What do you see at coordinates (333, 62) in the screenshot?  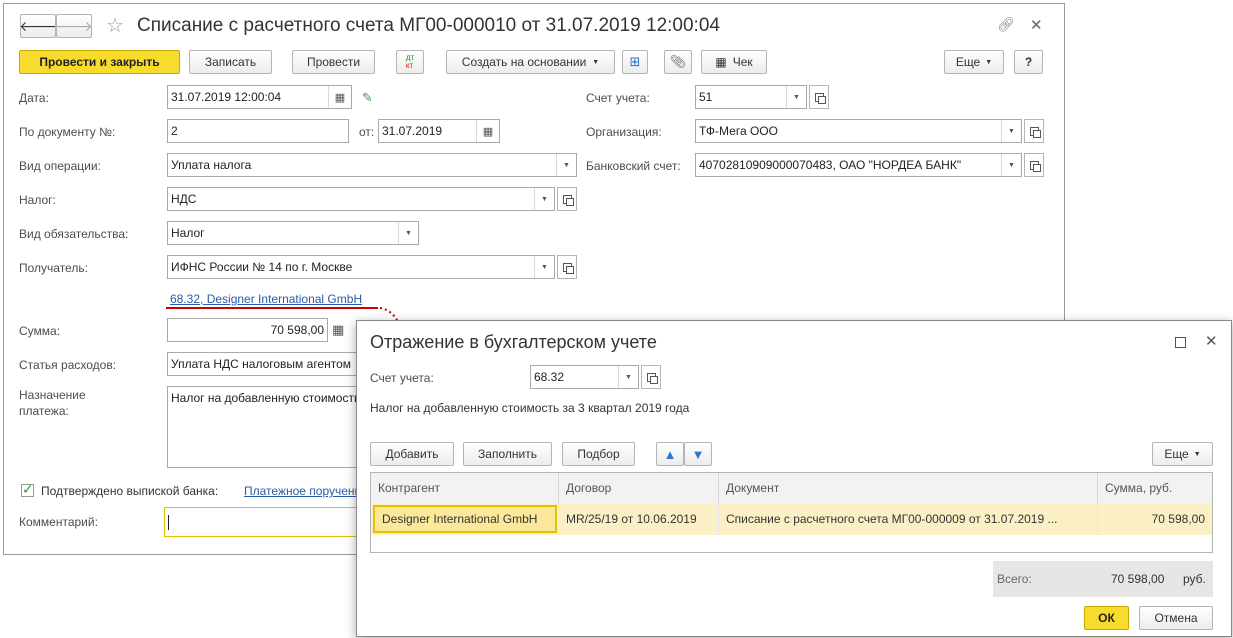 I see `post-button: Провести` at bounding box center [333, 62].